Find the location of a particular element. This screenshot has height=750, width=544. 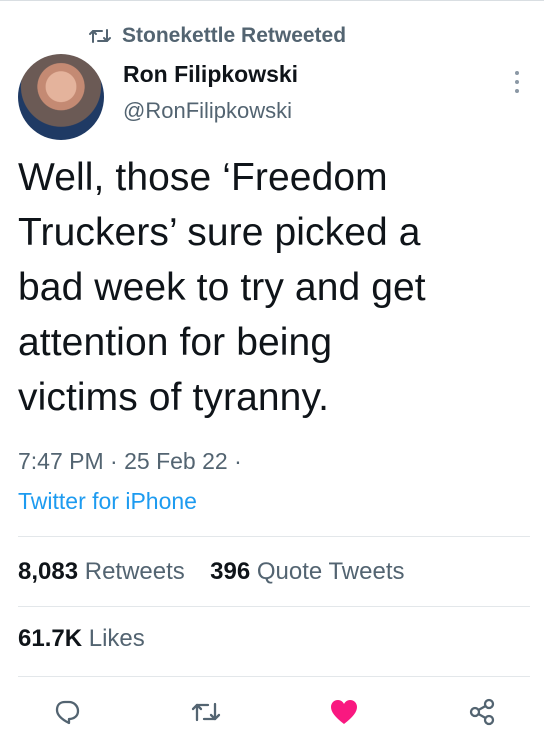

likes-label: Likes is located at coordinates (116, 638).